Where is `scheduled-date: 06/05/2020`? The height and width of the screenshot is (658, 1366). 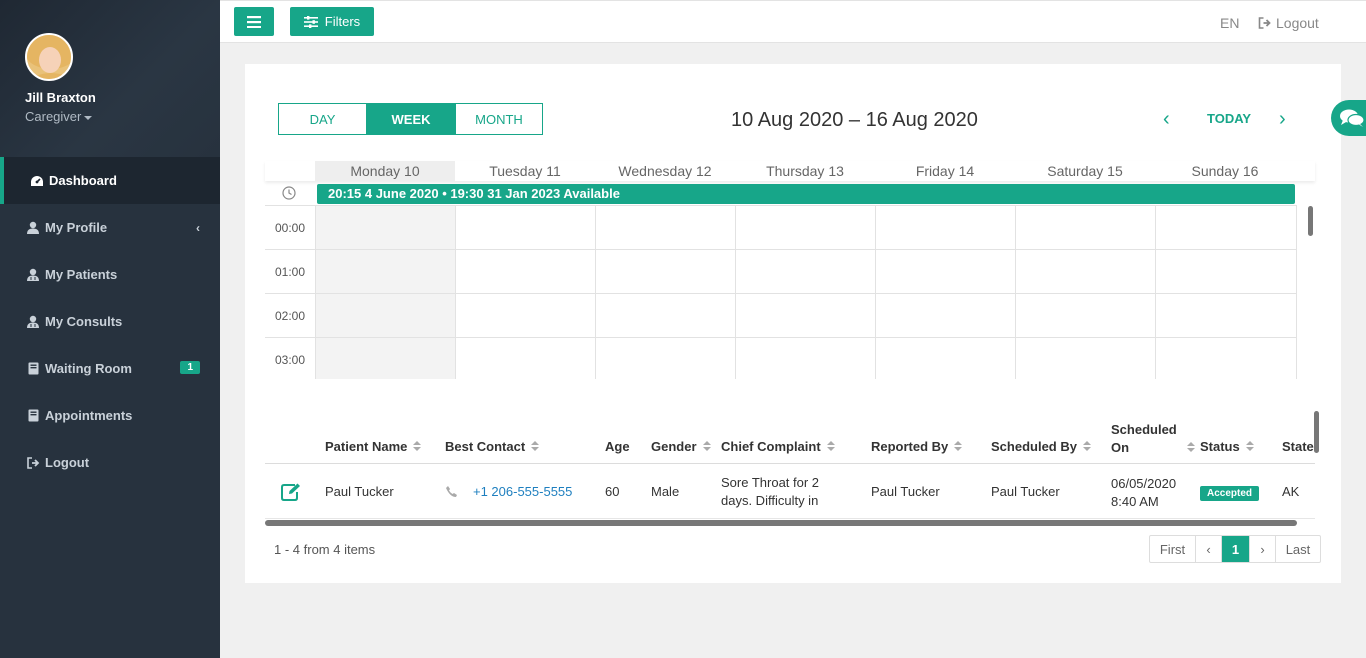
scheduled-date: 06/05/2020 is located at coordinates (1144, 483).